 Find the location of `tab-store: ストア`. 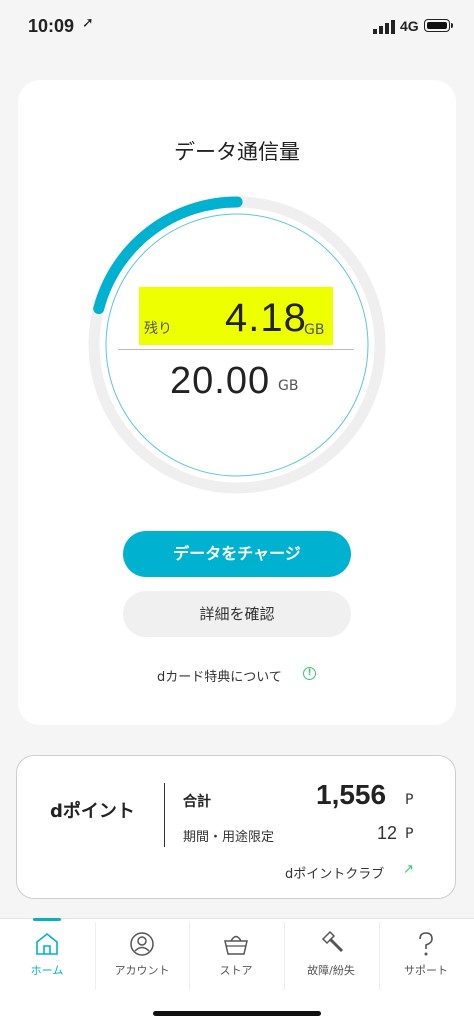

tab-store: ストア is located at coordinates (236, 960).